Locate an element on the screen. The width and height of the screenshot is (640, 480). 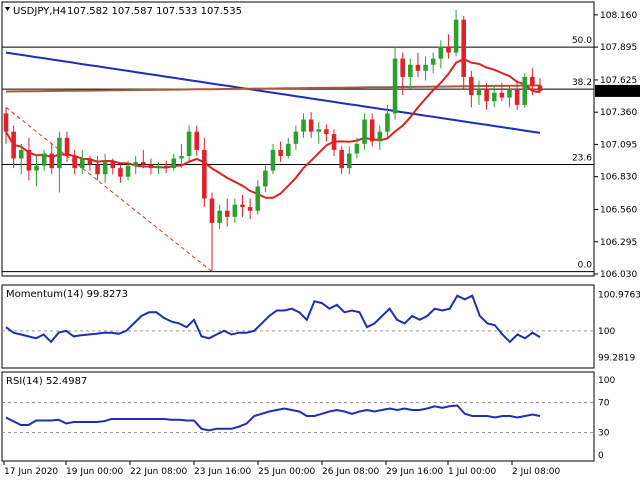
rsi-series-line is located at coordinates (273, 418).